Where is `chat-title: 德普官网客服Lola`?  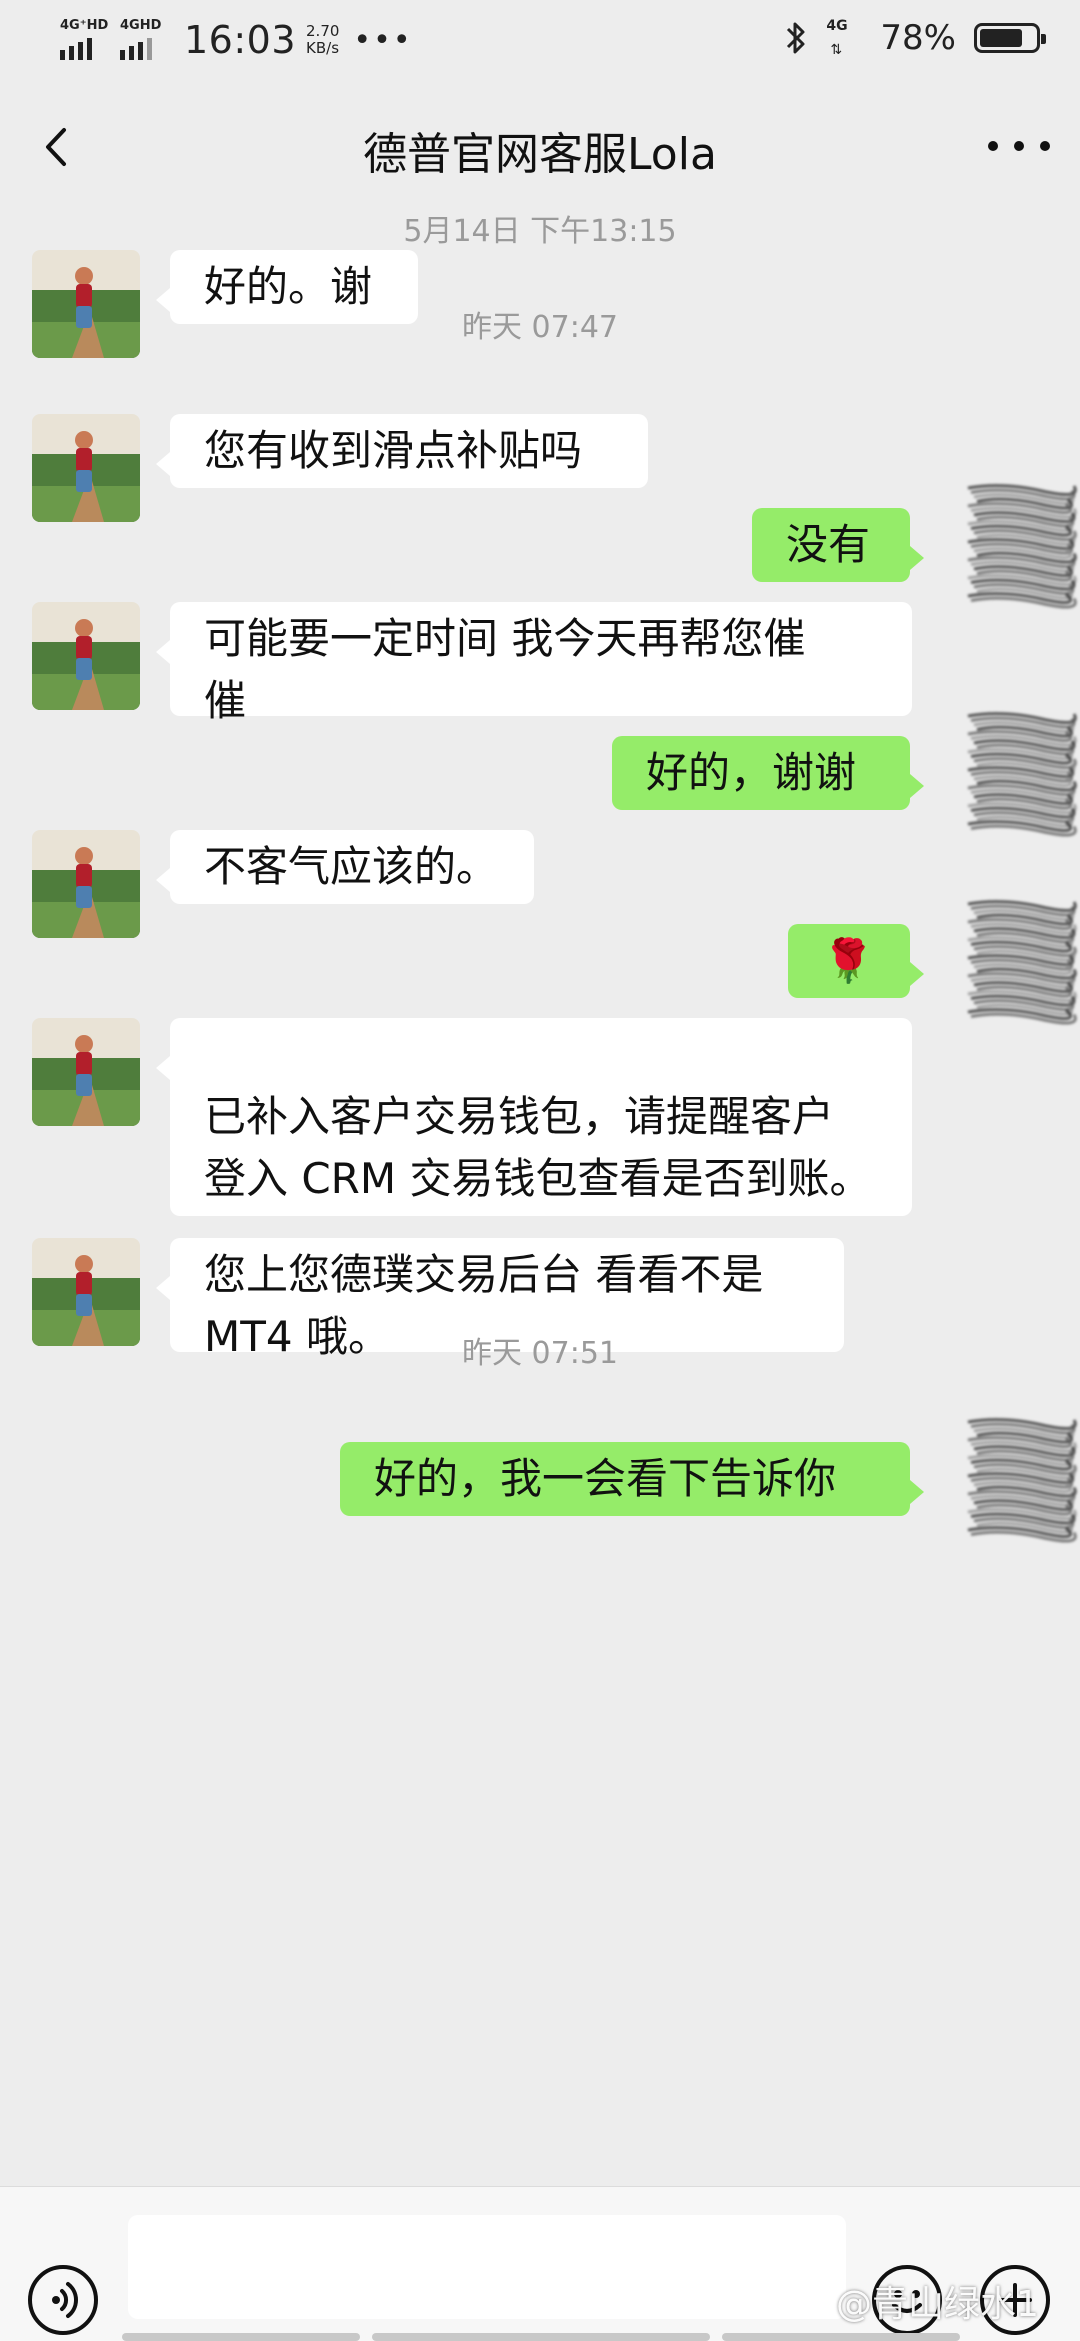
chat-title: 德普官网客服Lola is located at coordinates (540, 154).